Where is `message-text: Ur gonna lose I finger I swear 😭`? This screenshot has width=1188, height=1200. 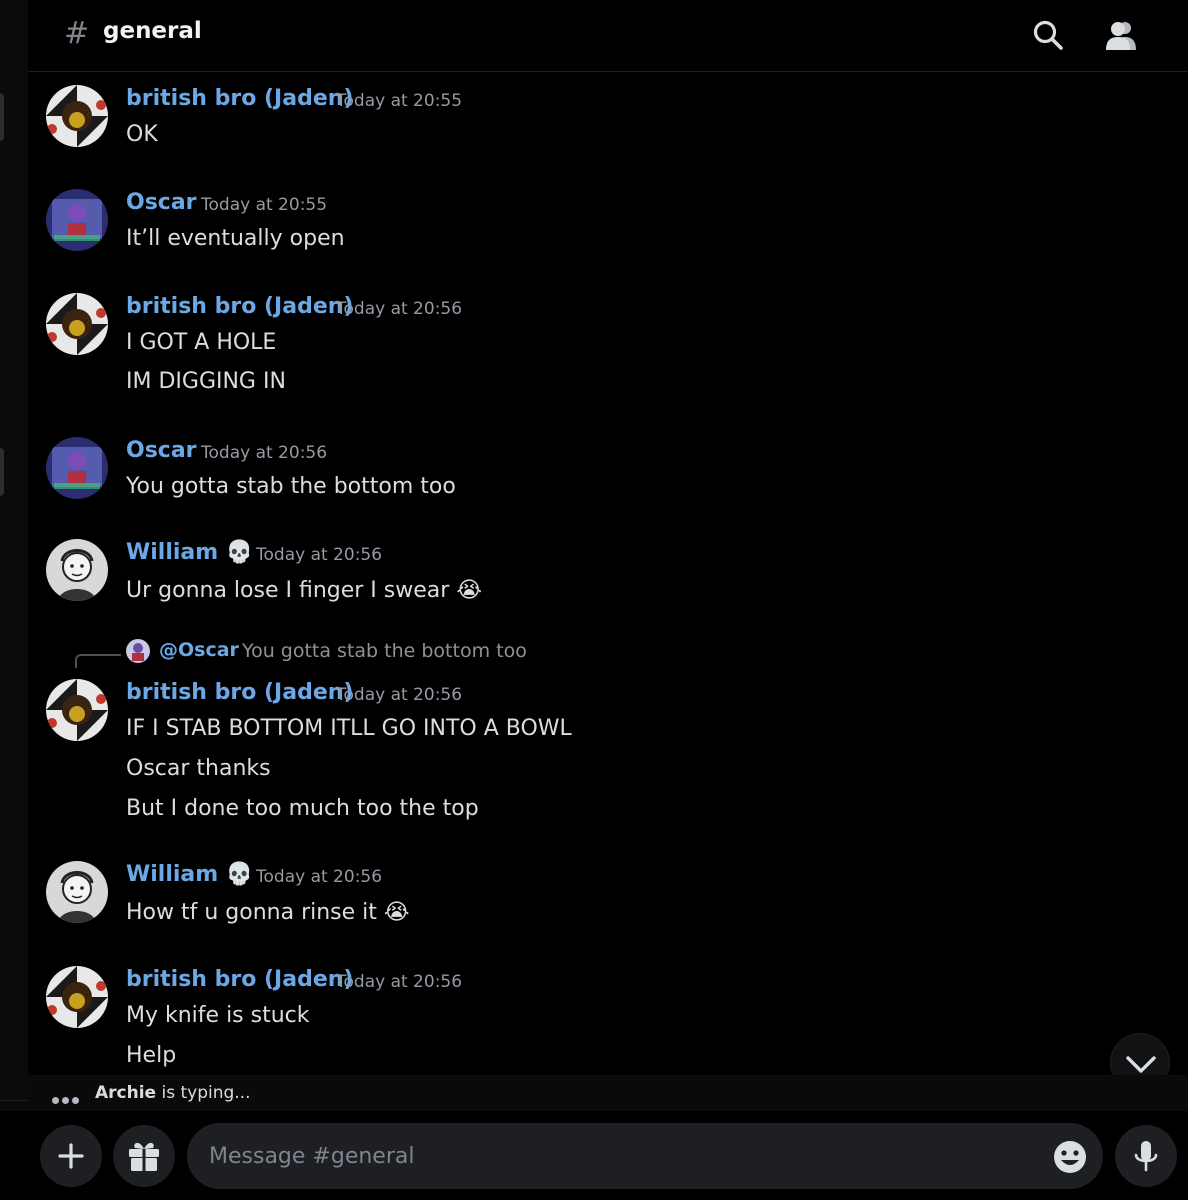
message-text: Ur gonna lose I finger I swear 😭 is located at coordinates (304, 590).